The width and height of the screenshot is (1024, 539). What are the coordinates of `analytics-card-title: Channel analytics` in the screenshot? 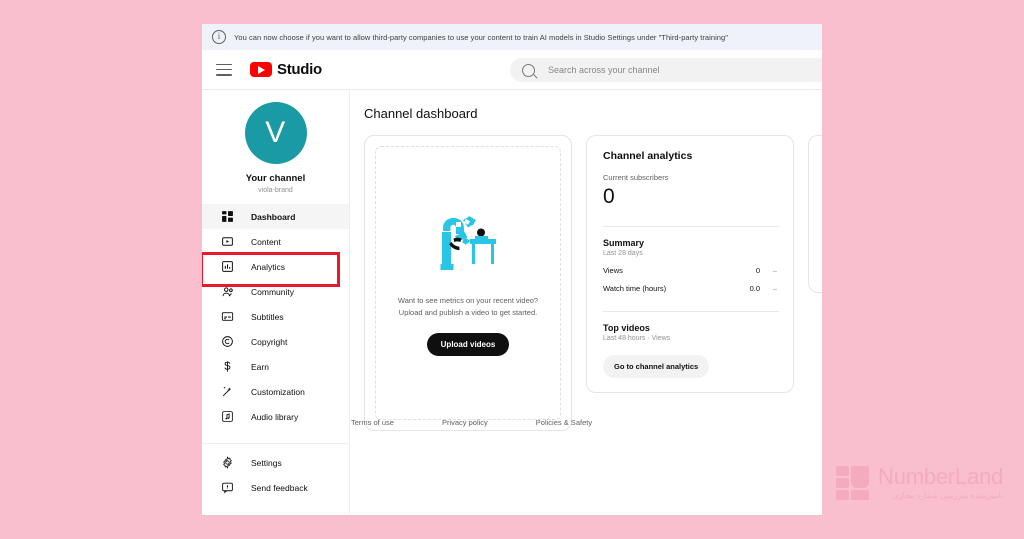 It's located at (648, 156).